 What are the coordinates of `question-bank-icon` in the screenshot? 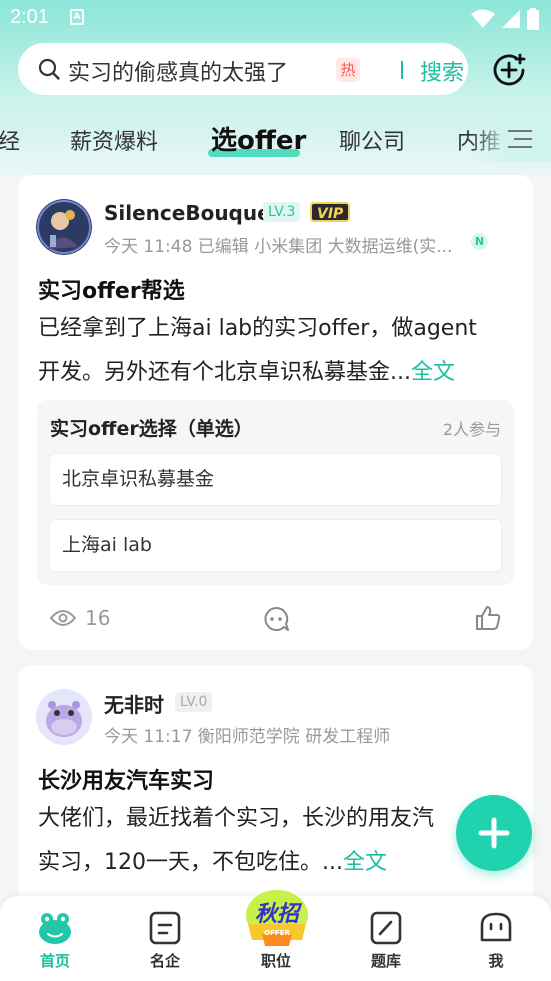 It's located at (386, 928).